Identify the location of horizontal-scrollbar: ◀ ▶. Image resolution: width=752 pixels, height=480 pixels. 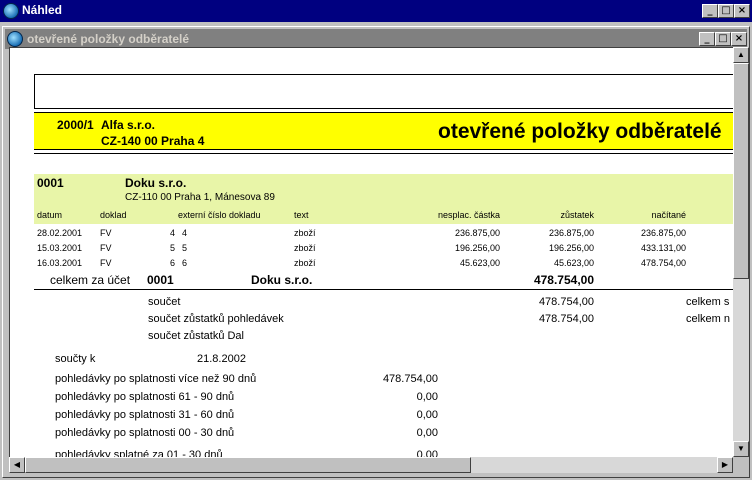
(371, 465).